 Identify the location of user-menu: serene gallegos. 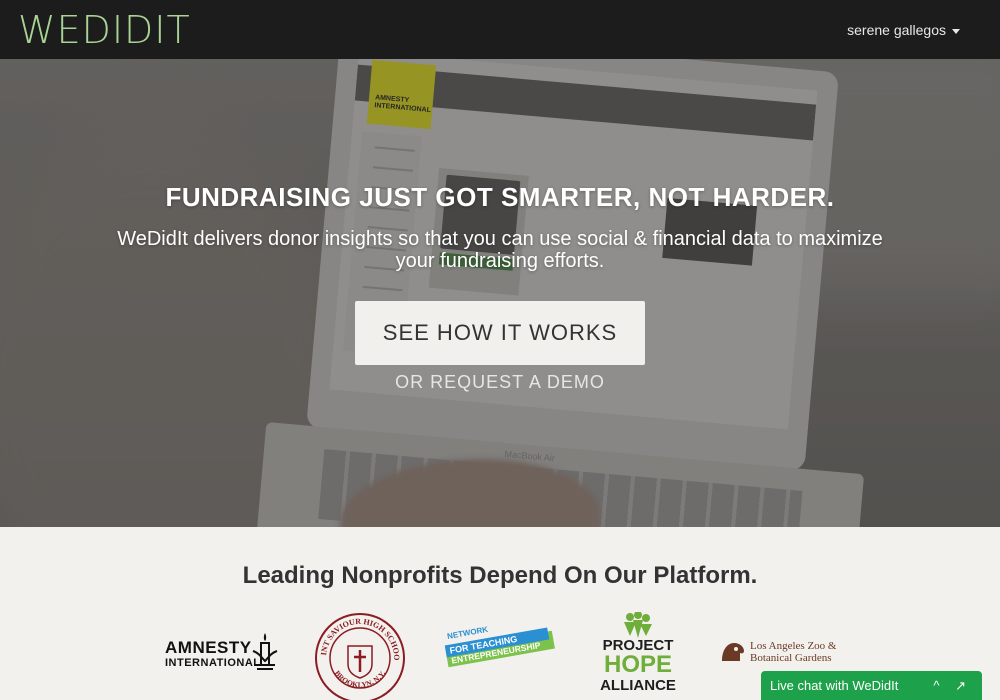
(903, 30).